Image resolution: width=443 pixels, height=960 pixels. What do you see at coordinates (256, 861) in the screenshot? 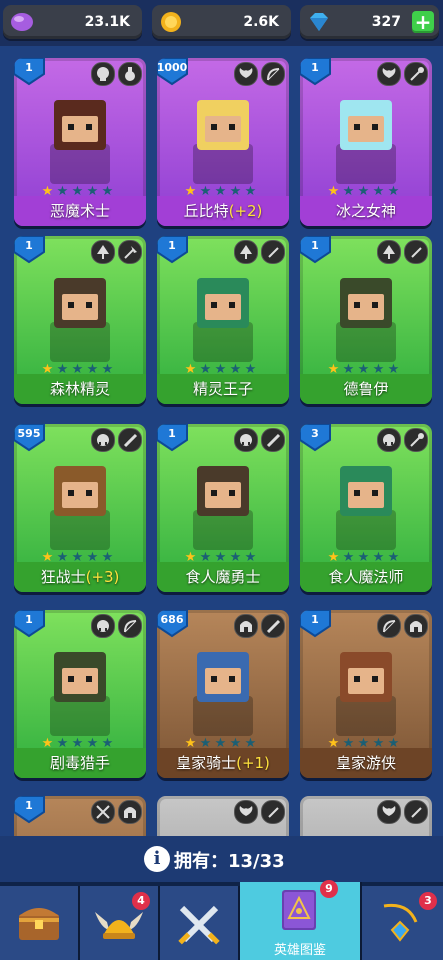
I see `collection-count: 13/33` at bounding box center [256, 861].